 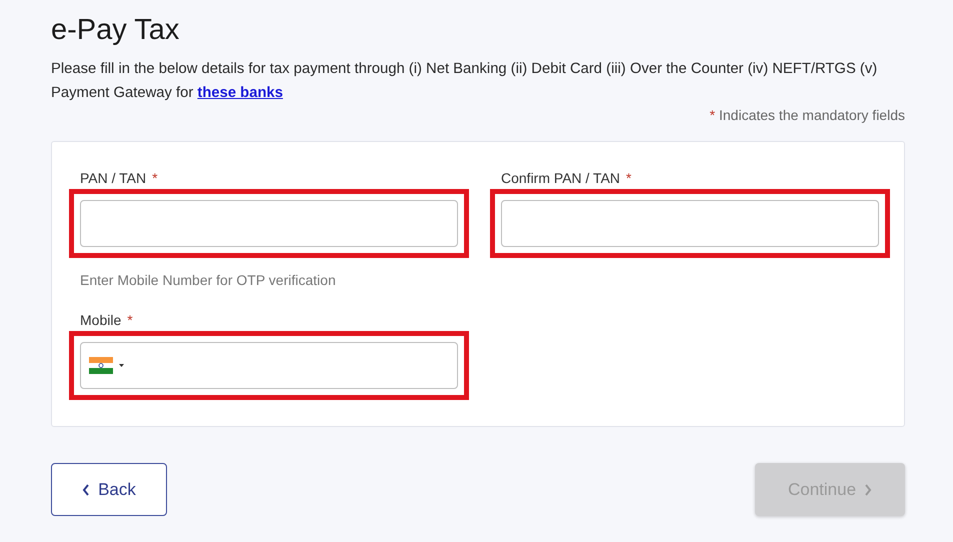 What do you see at coordinates (464, 81) in the screenshot?
I see `description-text: Please fill in the below details for tax payment through (i) Net Banking (ii) Debit Card (iii) Over the Counter (iv) NEFT/RTGS (v) Payment Gateway for these banks` at bounding box center [464, 81].